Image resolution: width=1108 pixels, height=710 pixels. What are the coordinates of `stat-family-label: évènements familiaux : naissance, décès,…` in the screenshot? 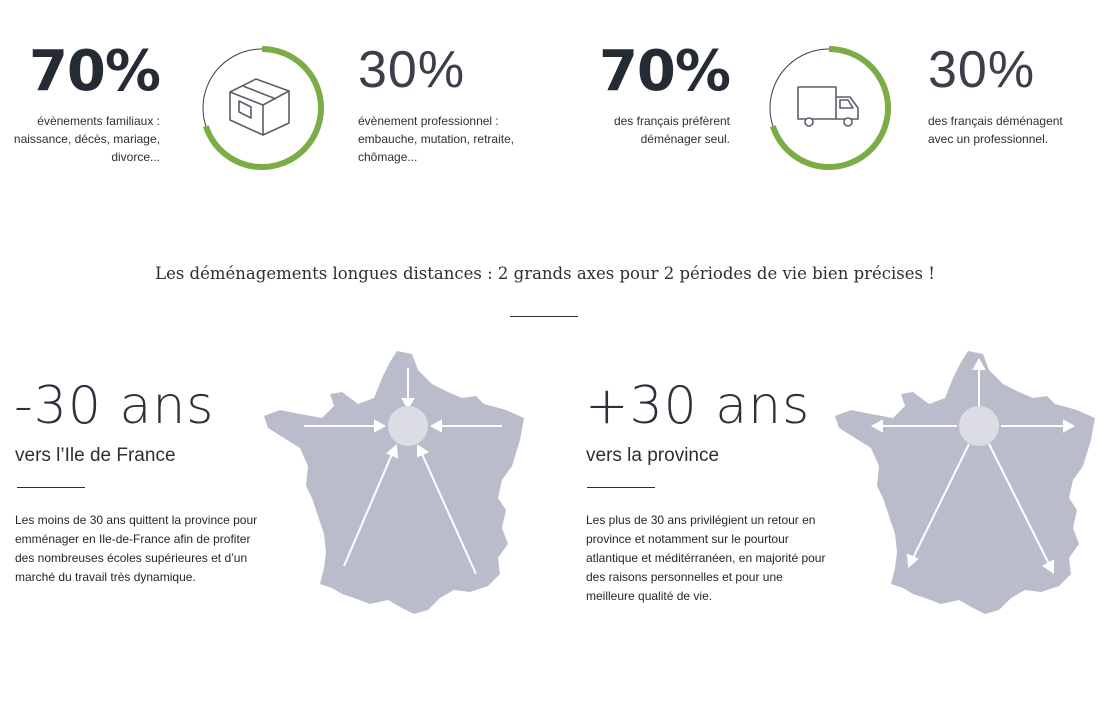 It's located at (86, 139).